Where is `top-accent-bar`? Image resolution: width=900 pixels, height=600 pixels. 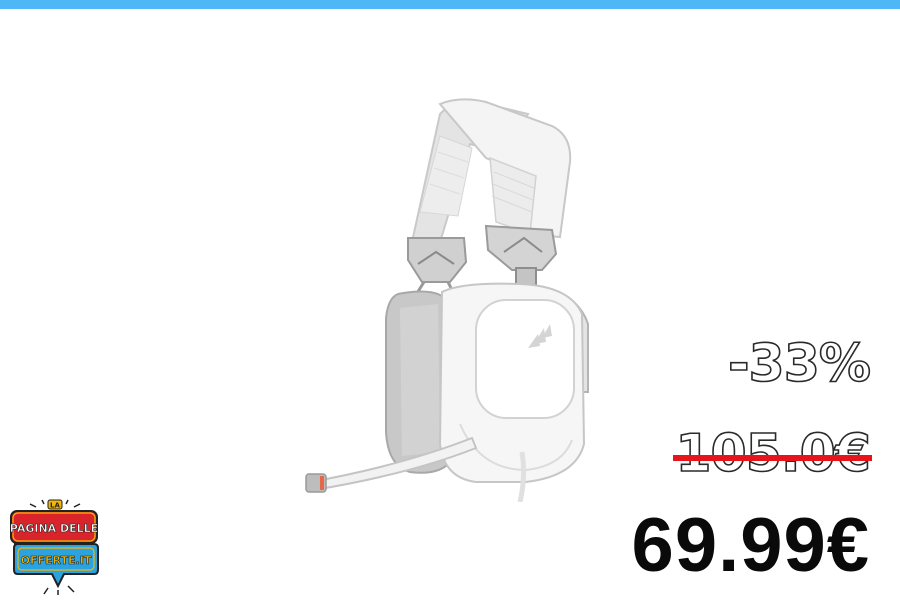 top-accent-bar is located at coordinates (450, 4).